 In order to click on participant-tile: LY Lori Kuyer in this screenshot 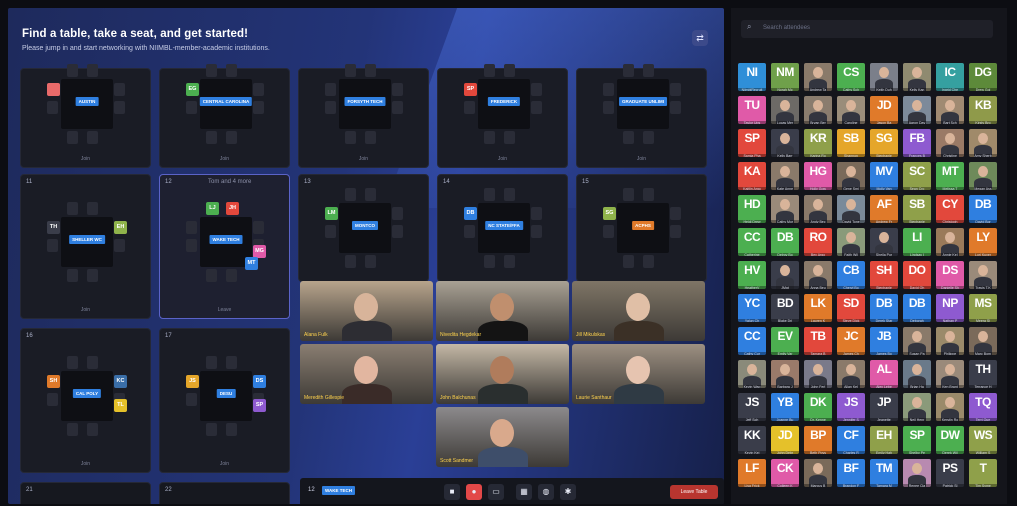, I will do `click(983, 242)`.